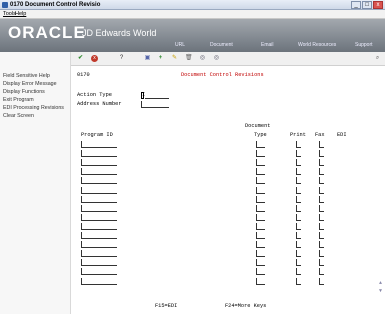  I want to click on sidebar-item-edi-revisions: EDI Processing Revisions, so click(33, 108).